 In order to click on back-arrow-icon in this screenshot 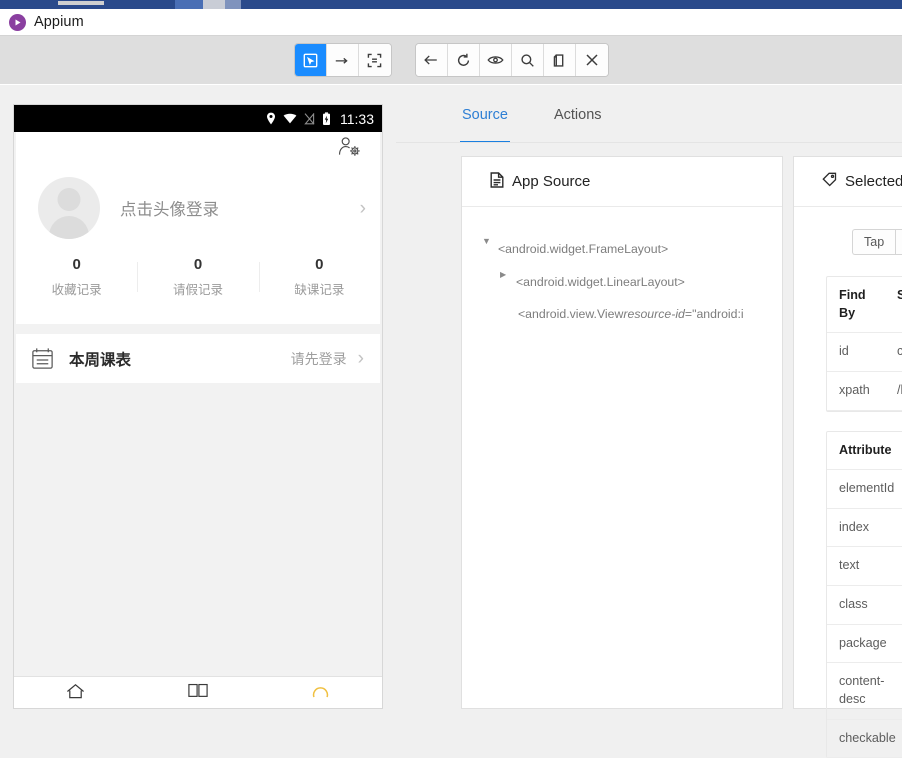, I will do `click(432, 60)`.